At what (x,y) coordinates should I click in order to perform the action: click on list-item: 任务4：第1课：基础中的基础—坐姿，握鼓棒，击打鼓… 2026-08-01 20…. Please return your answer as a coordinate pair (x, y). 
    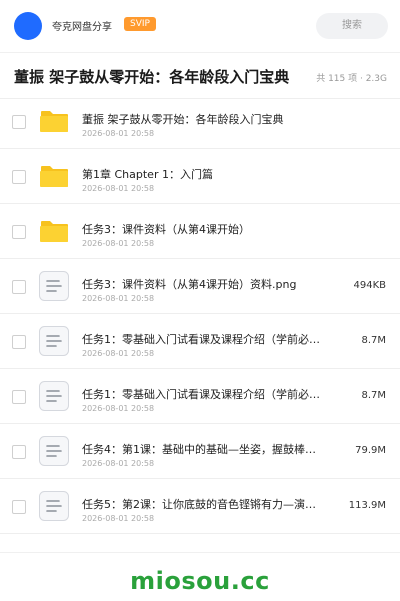
    Looking at the image, I should click on (200, 451).